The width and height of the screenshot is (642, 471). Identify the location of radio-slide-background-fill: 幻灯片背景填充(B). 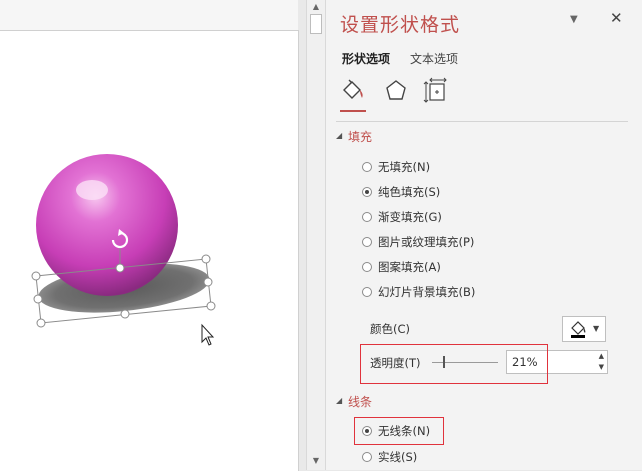
(418, 292).